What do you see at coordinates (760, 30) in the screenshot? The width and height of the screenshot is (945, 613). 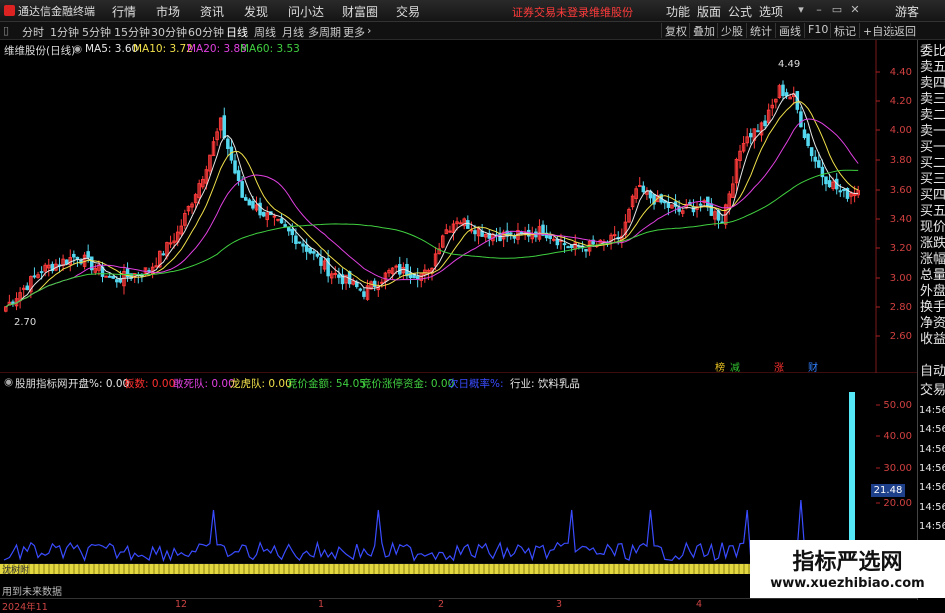 I see `btn-stats: 统计` at bounding box center [760, 30].